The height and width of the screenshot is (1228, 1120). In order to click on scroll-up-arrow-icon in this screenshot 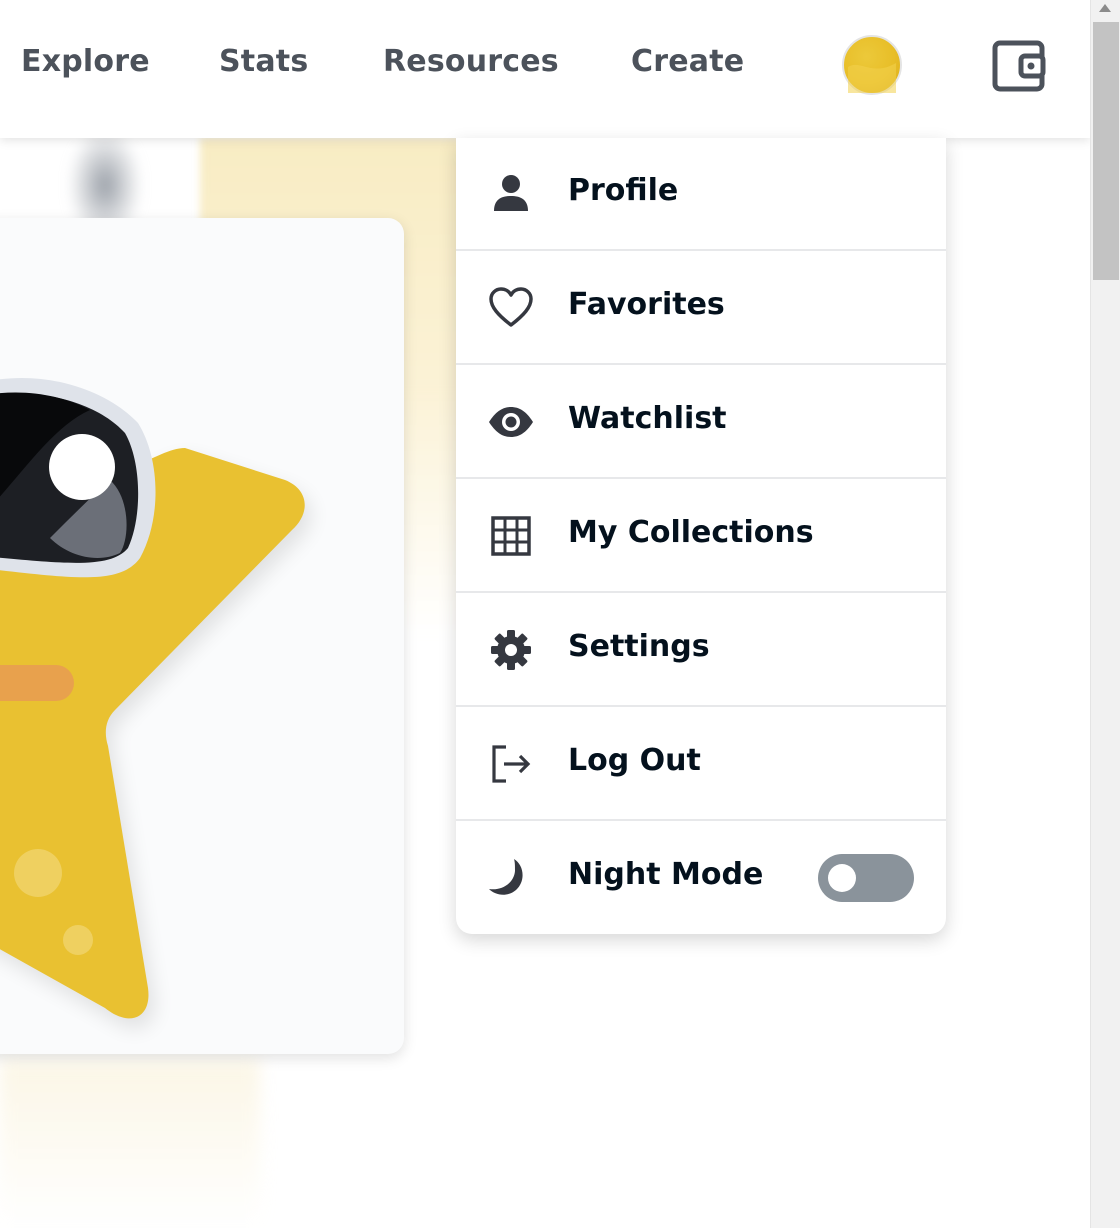, I will do `click(1105, 8)`.